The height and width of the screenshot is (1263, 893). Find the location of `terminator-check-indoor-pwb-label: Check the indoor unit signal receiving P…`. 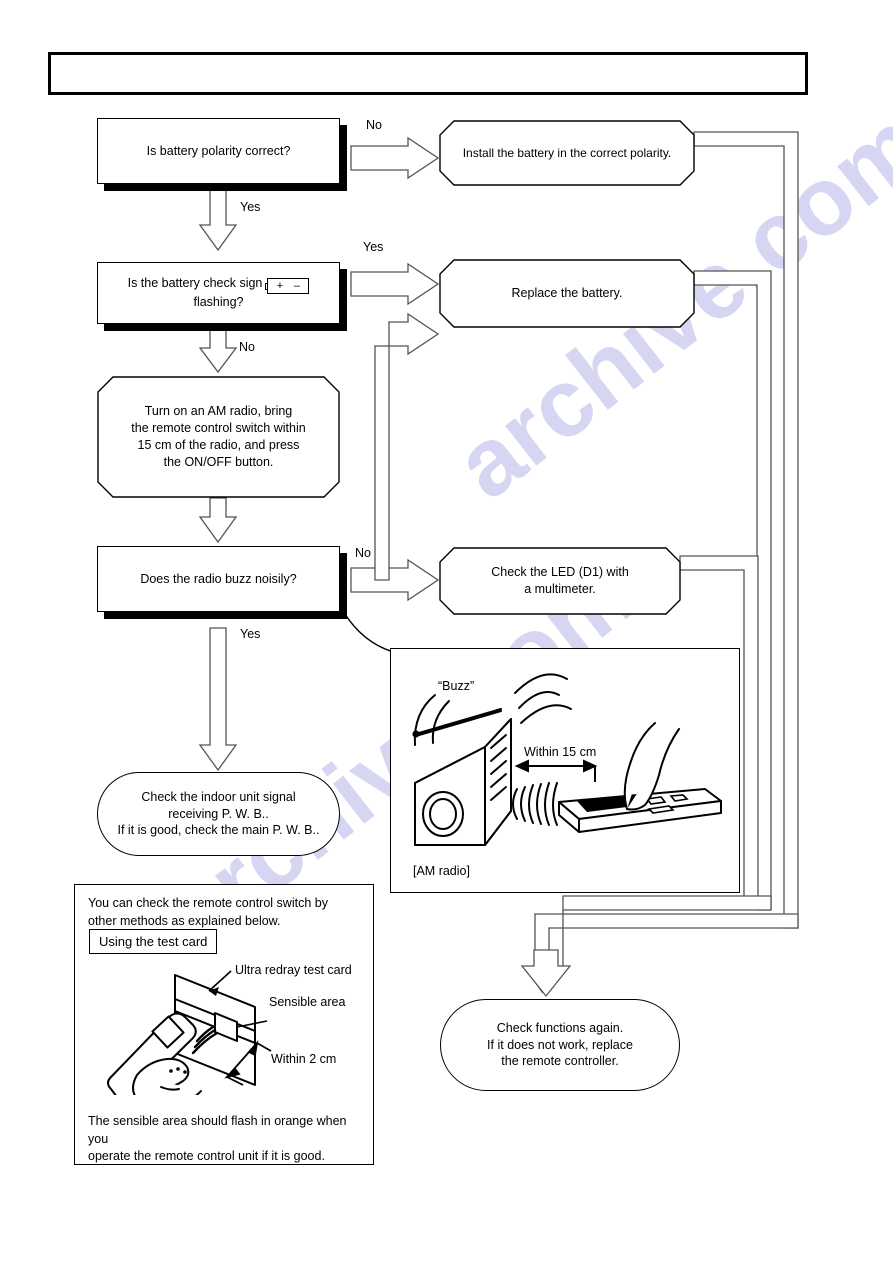

terminator-check-indoor-pwb-label: Check the indoor unit signal receiving P… is located at coordinates (218, 814).